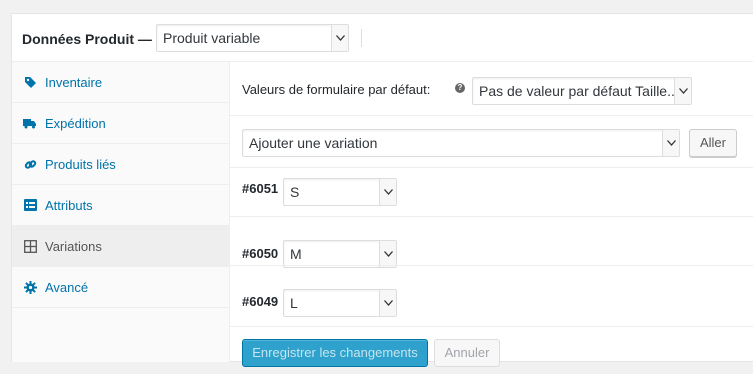 Image resolution: width=753 pixels, height=374 pixels. What do you see at coordinates (80, 164) in the screenshot?
I see `tab-label: Produits liés` at bounding box center [80, 164].